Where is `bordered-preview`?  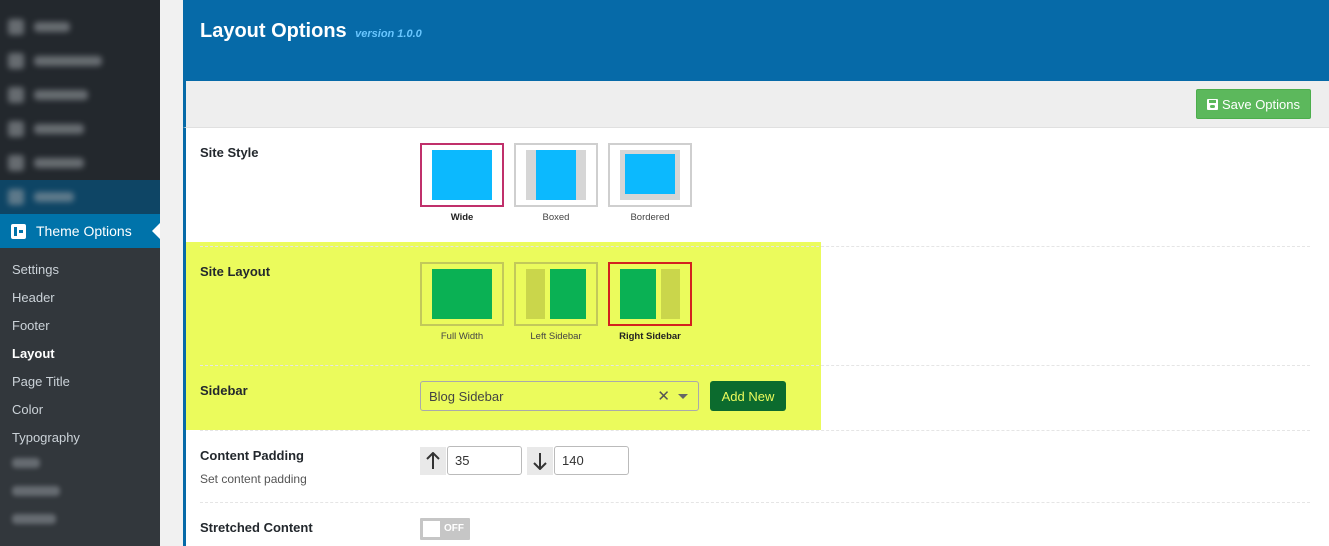
bordered-preview is located at coordinates (650, 175).